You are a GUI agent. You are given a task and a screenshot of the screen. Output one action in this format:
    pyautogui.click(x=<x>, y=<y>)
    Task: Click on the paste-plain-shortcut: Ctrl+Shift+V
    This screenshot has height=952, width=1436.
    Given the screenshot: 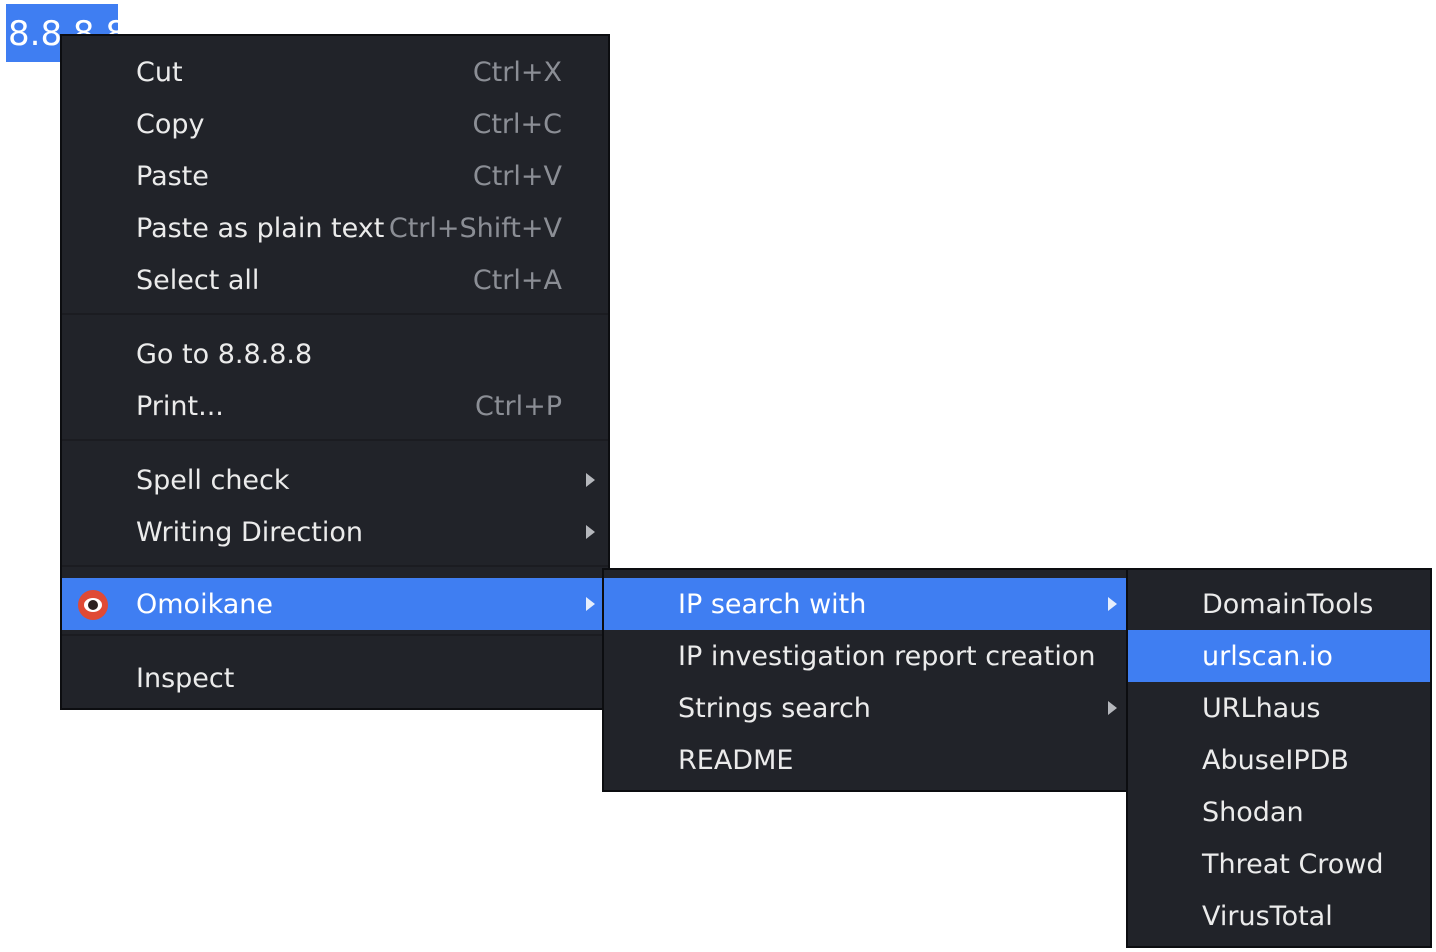 What is the action you would take?
    pyautogui.click(x=475, y=228)
    